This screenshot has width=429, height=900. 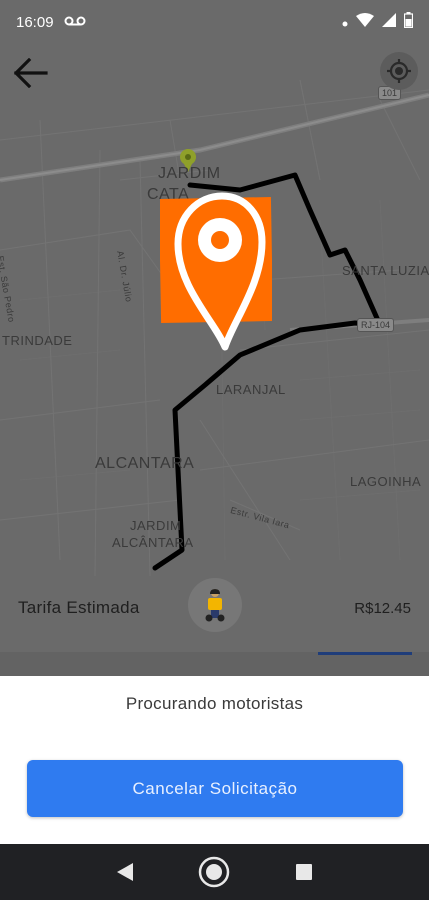 I want to click on nav-recents-button, so click(x=304, y=872).